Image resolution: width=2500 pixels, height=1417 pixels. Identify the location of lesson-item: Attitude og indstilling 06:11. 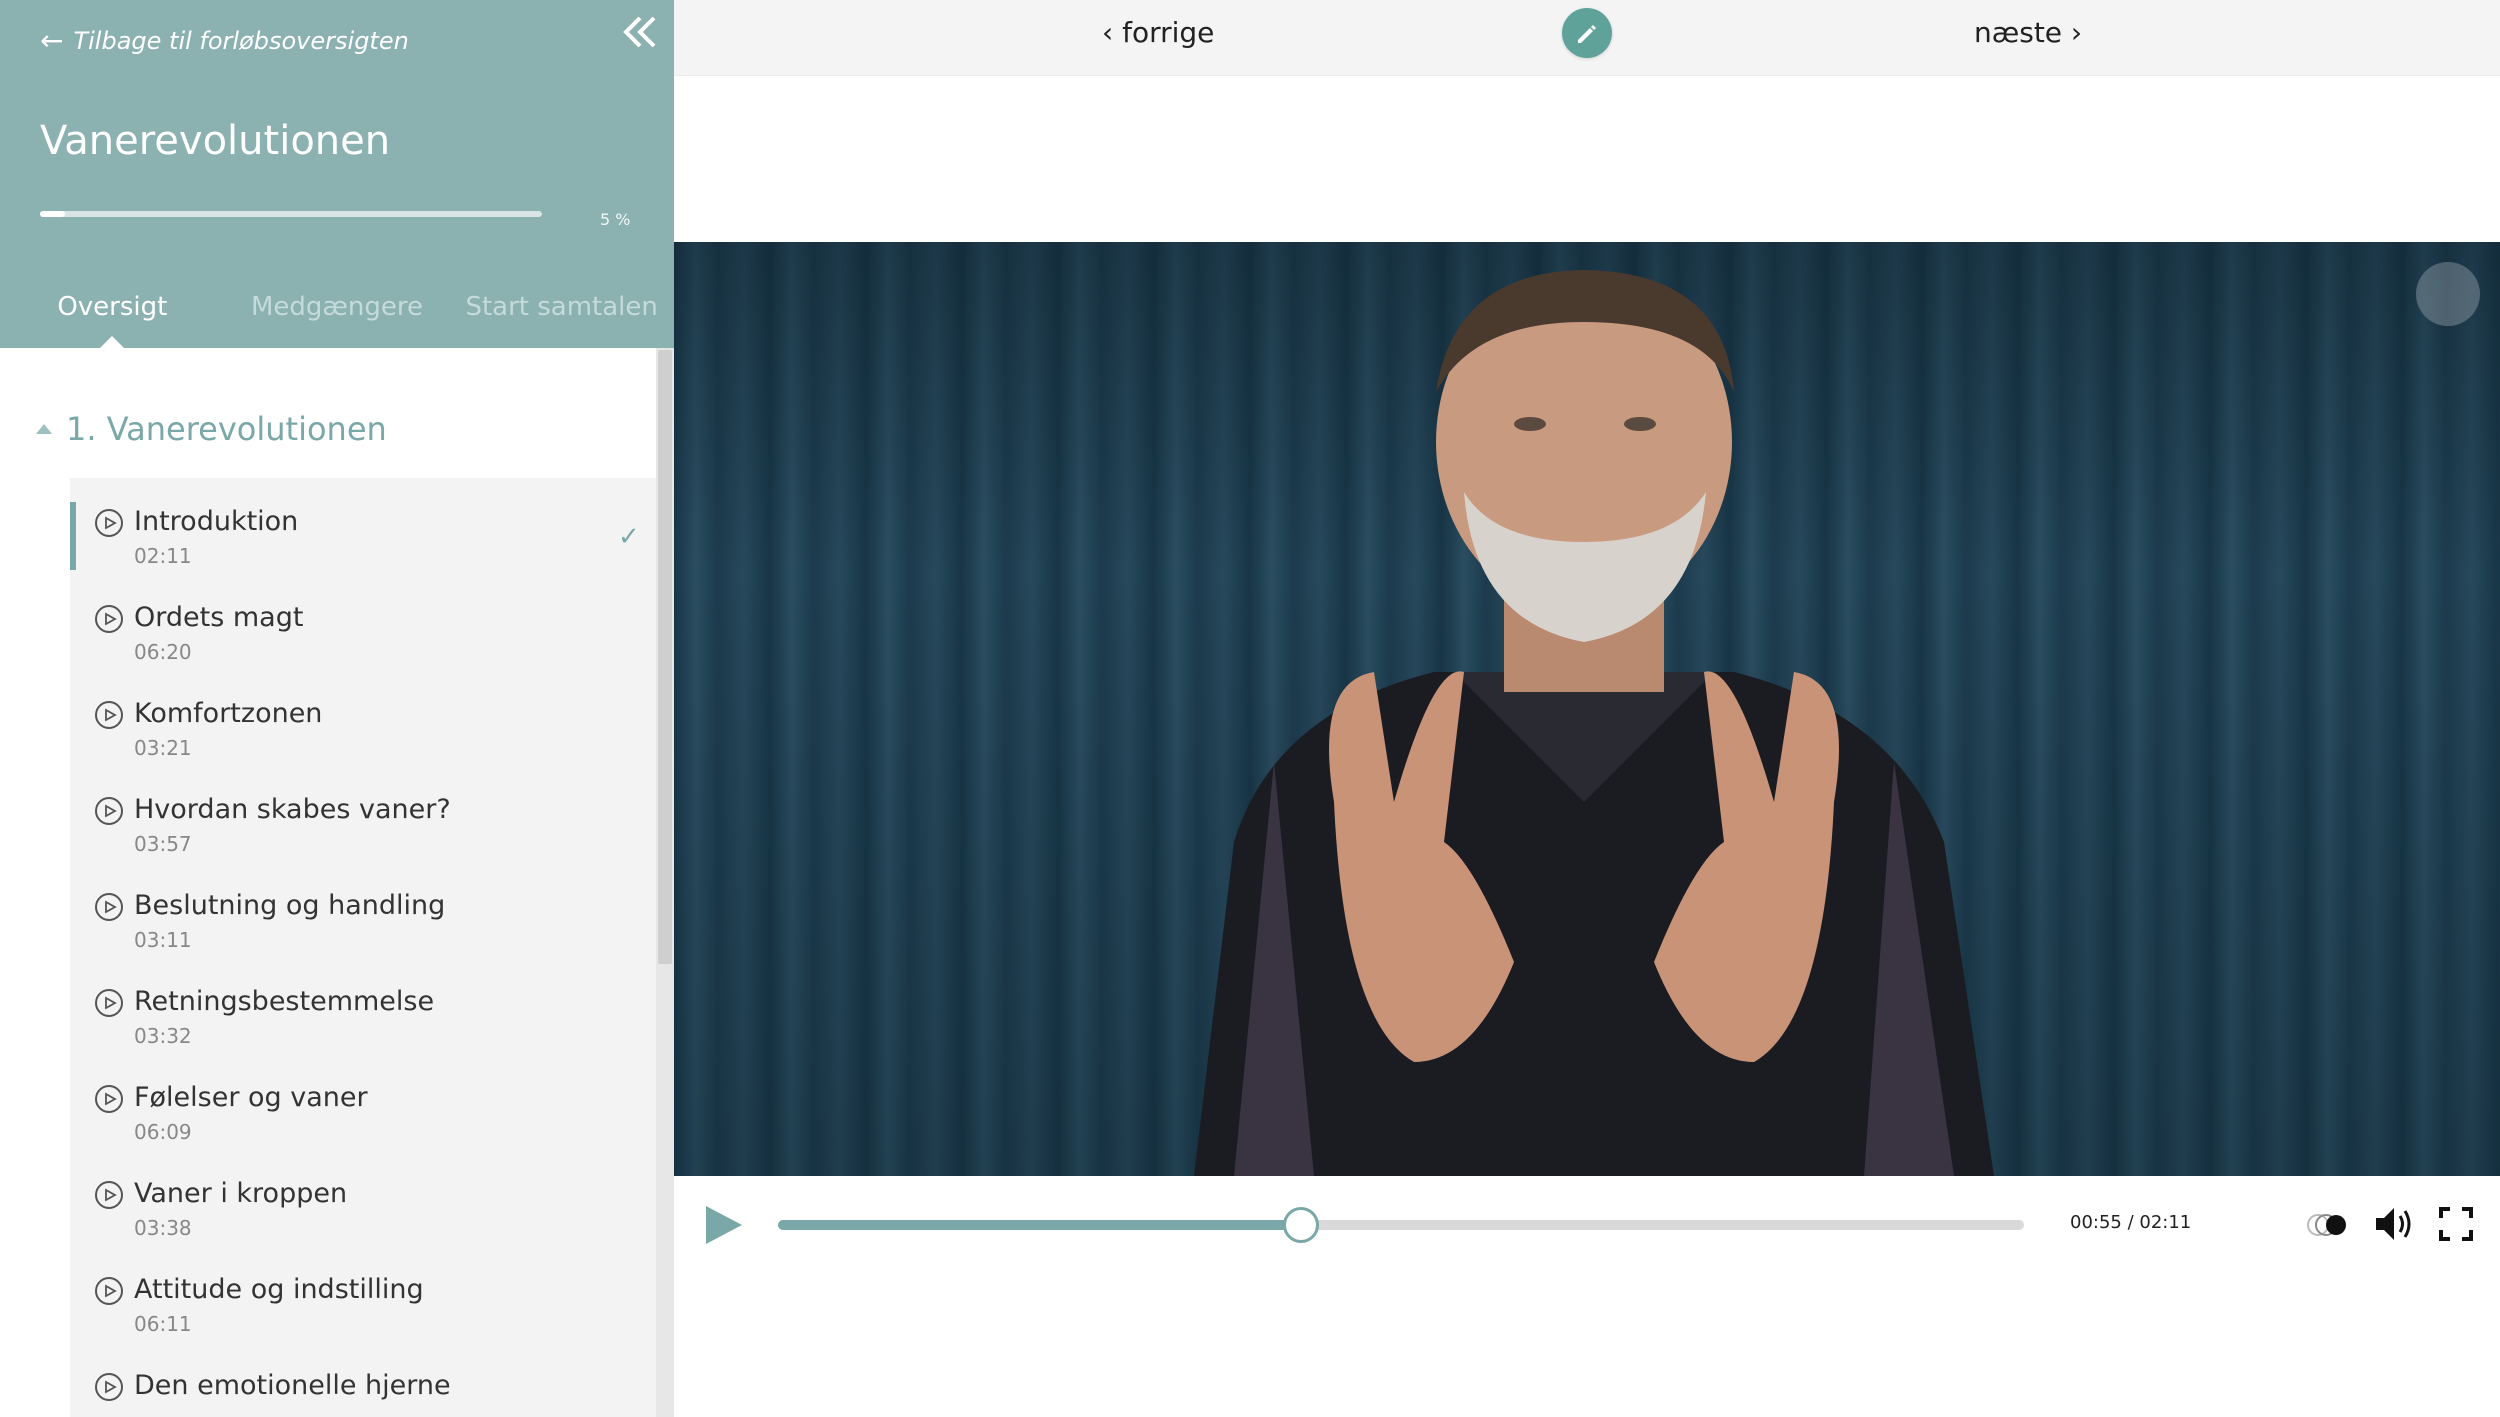
(363, 1294).